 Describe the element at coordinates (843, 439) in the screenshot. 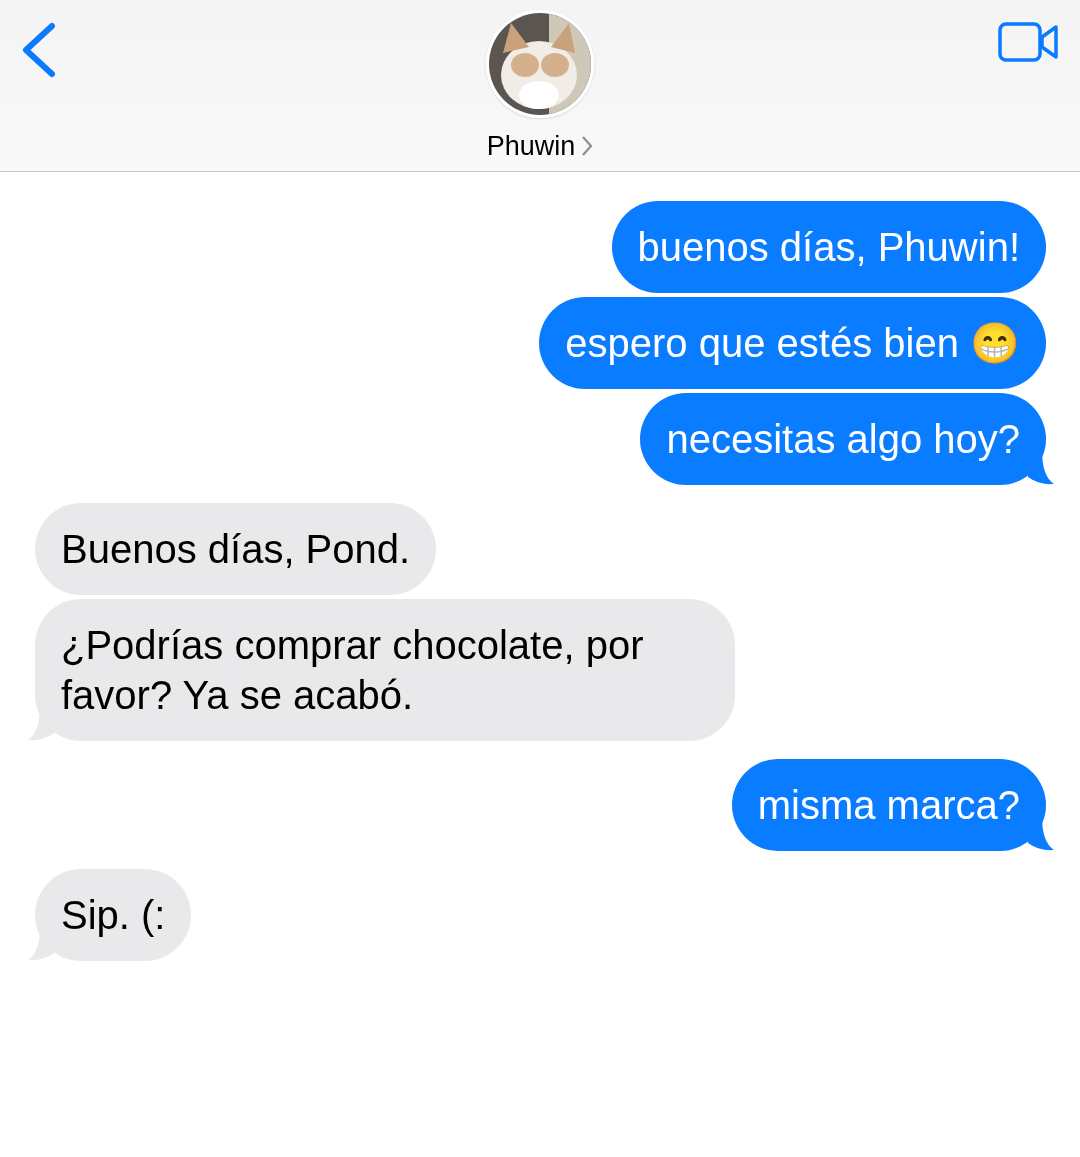

I see `message-bubble: necesitas algo hoy?` at that location.